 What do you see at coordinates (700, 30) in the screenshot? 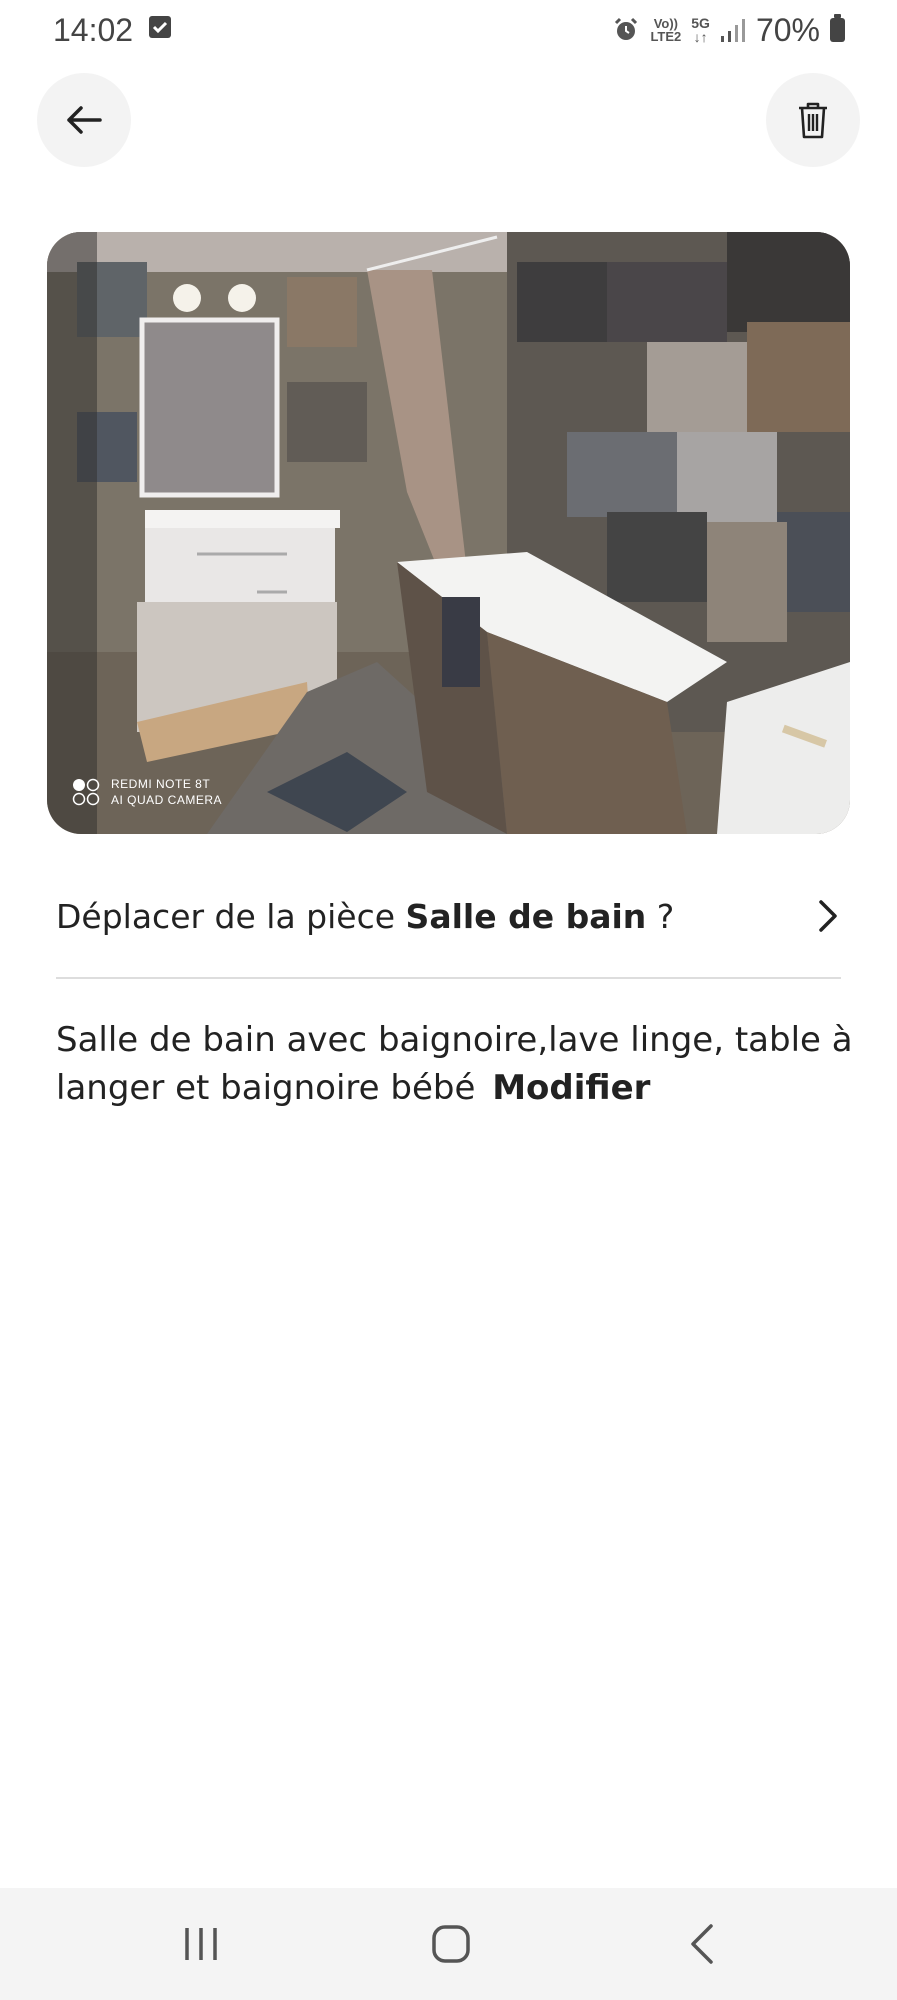
I see `network-5g-indicator: 5G ↓↑` at bounding box center [700, 30].